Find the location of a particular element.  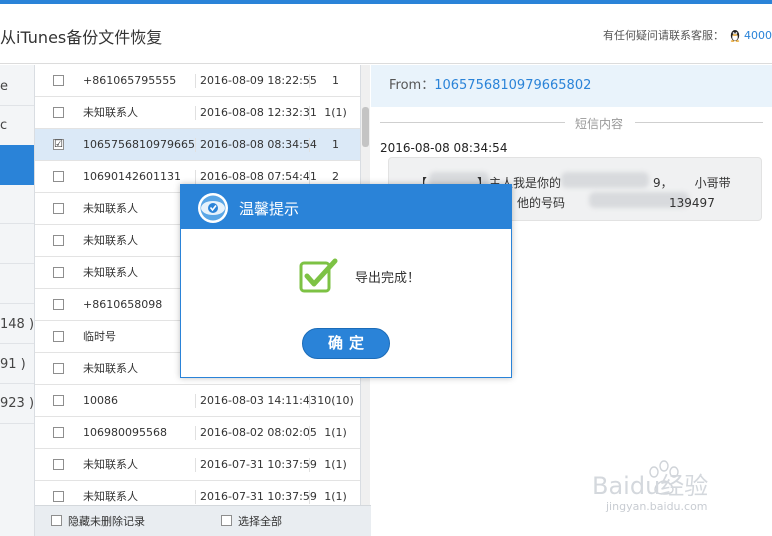

left-sidebar: e c 148 ) 91 ) 923 ) is located at coordinates (17, 300).